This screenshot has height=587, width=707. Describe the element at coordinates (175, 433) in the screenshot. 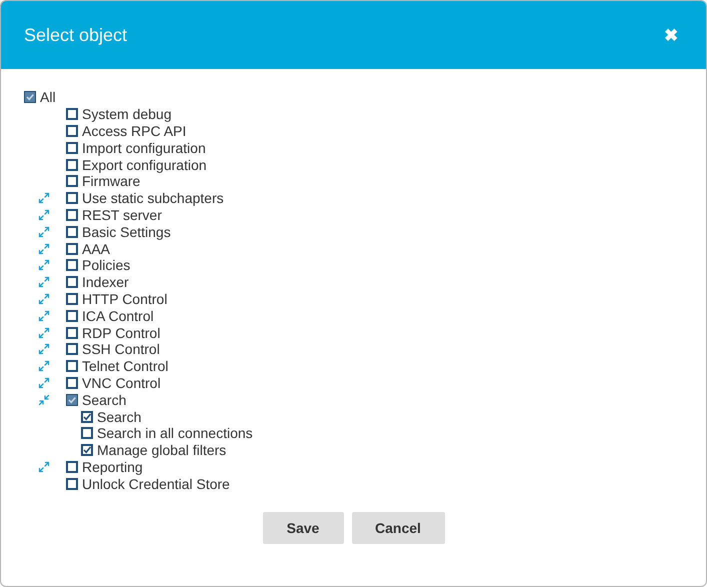

I see `tree-item-label: Search in all connections` at that location.